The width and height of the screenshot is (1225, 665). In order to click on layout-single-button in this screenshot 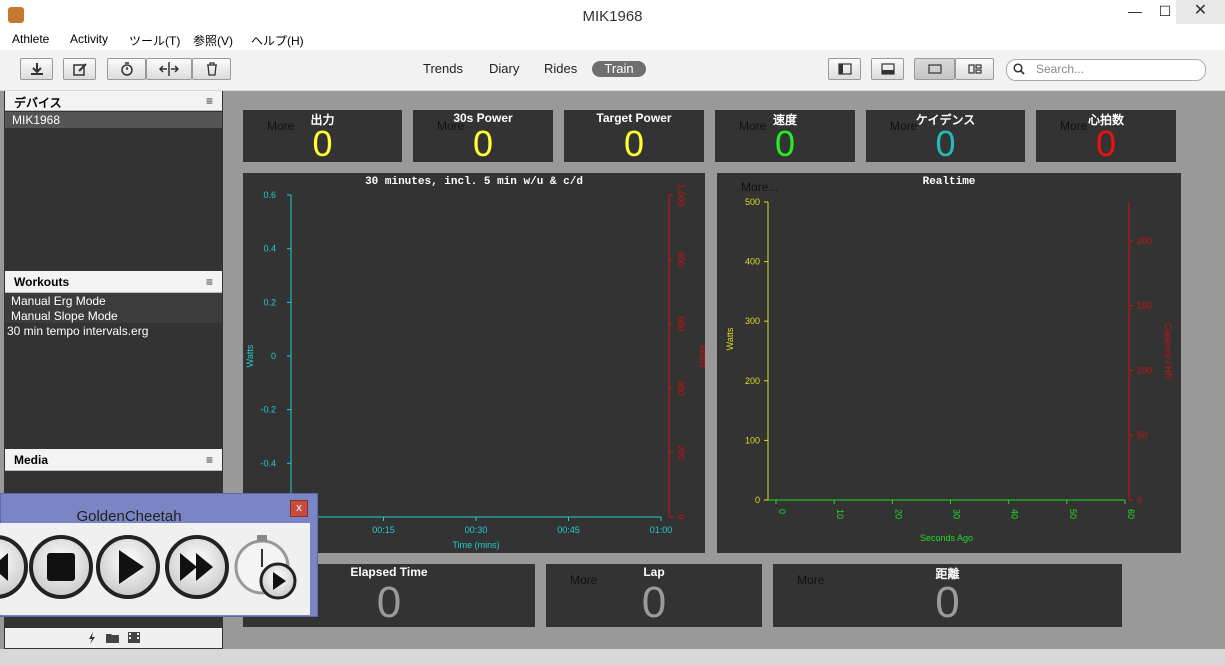, I will do `click(934, 69)`.